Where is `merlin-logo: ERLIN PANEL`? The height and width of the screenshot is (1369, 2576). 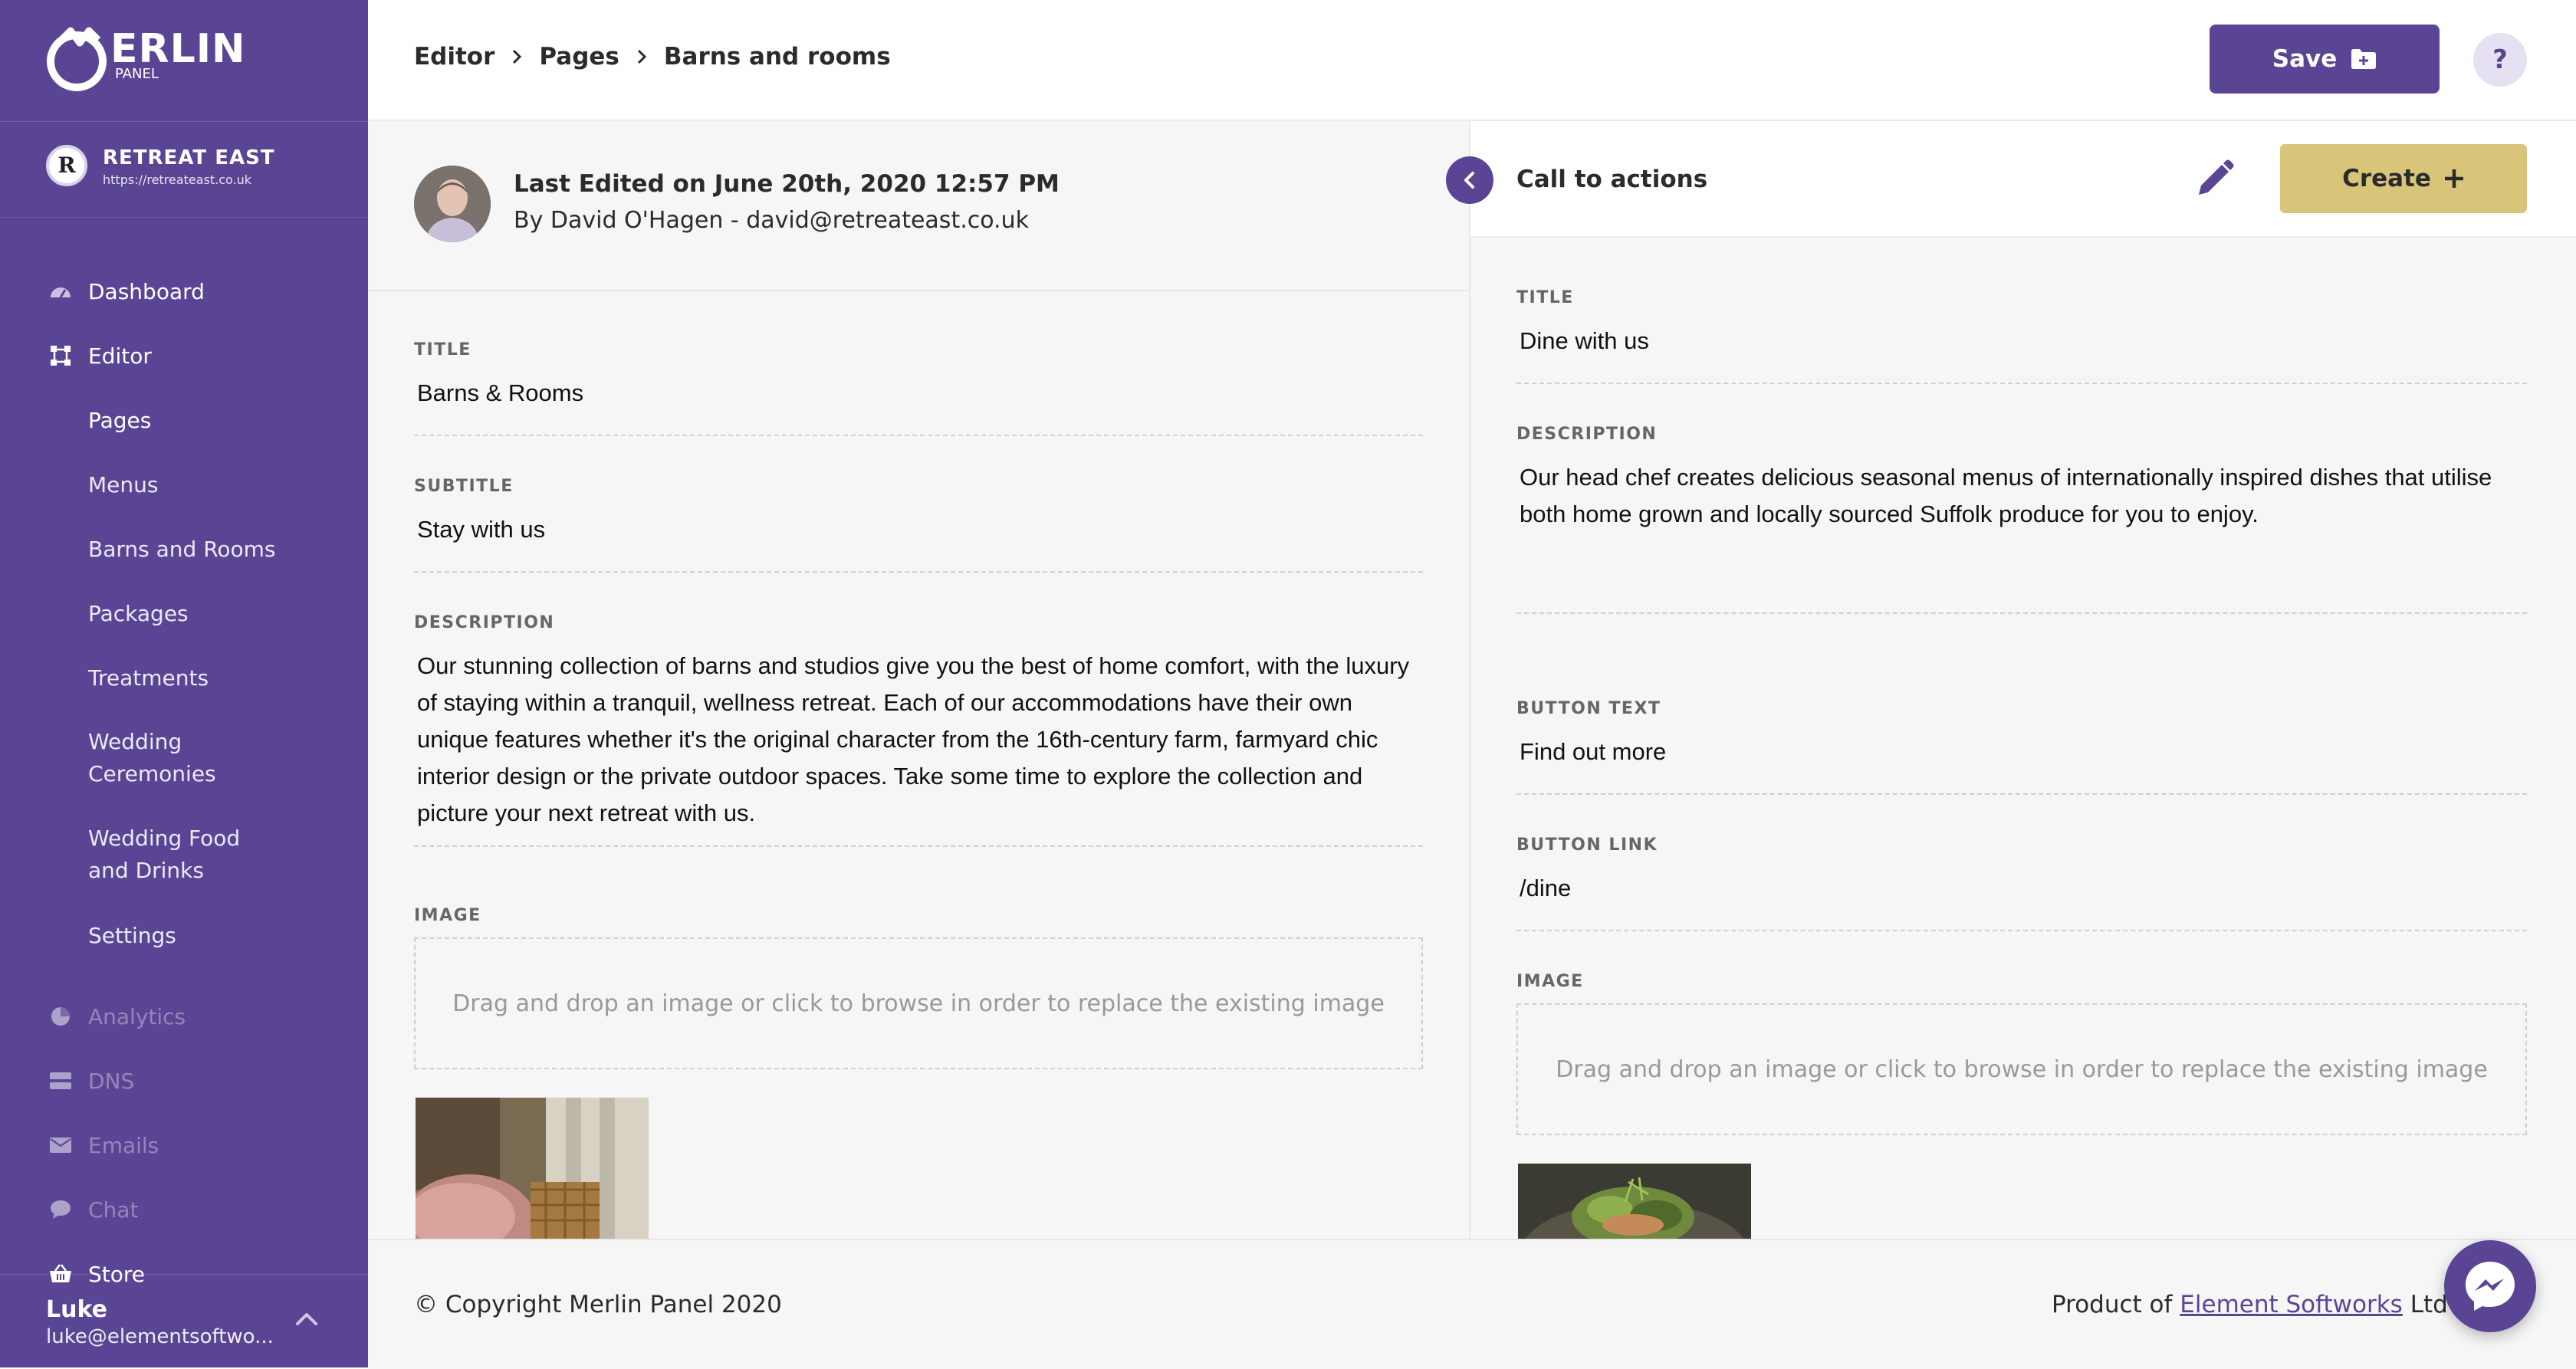 merlin-logo: ERLIN PANEL is located at coordinates (145, 60).